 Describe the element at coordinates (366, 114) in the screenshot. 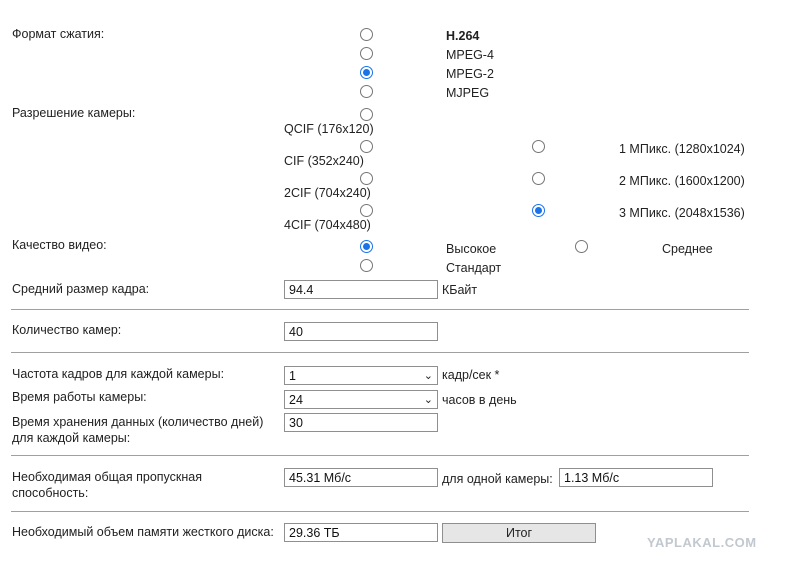

I see `resolution-qcif-radio` at that location.